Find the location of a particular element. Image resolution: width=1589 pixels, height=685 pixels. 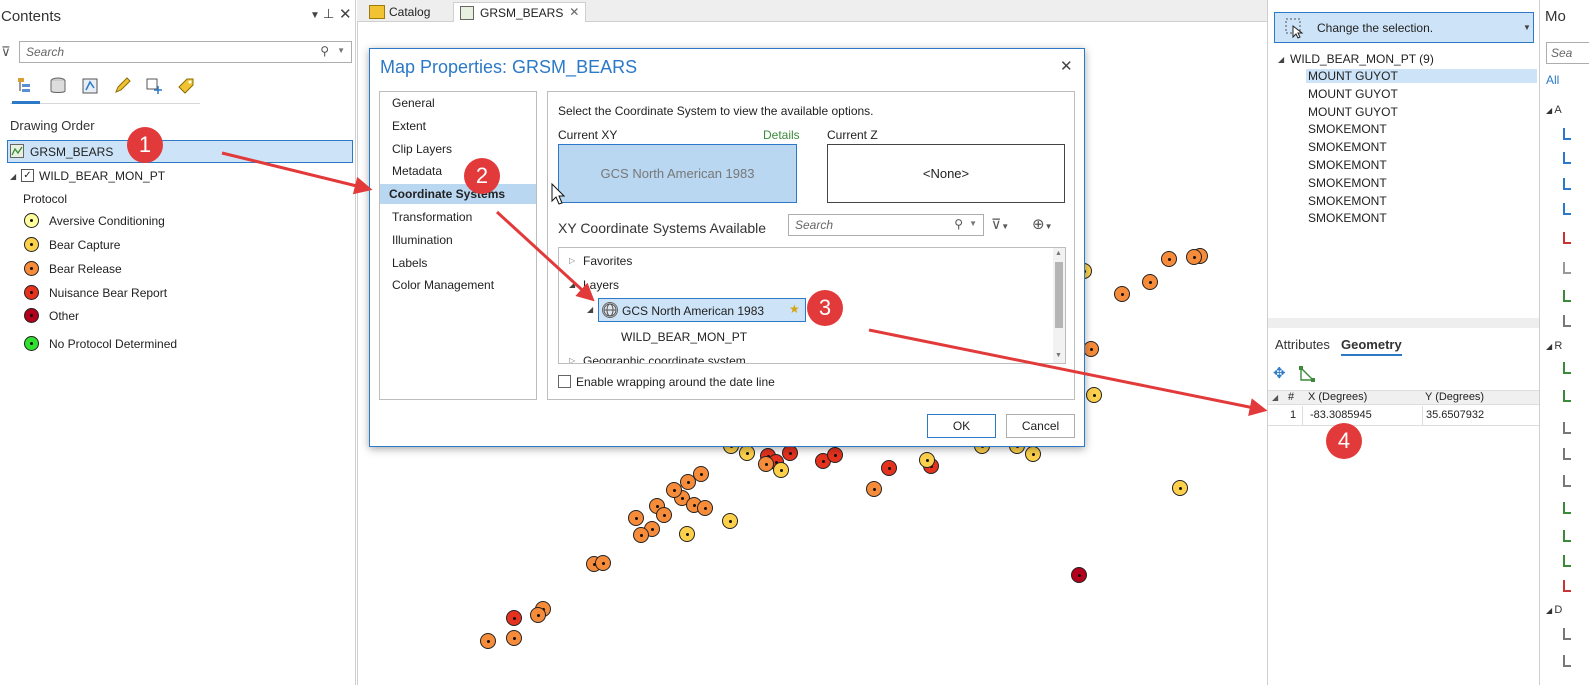

tree-geographic: Geographic coordinate system is located at coordinates (664, 358).